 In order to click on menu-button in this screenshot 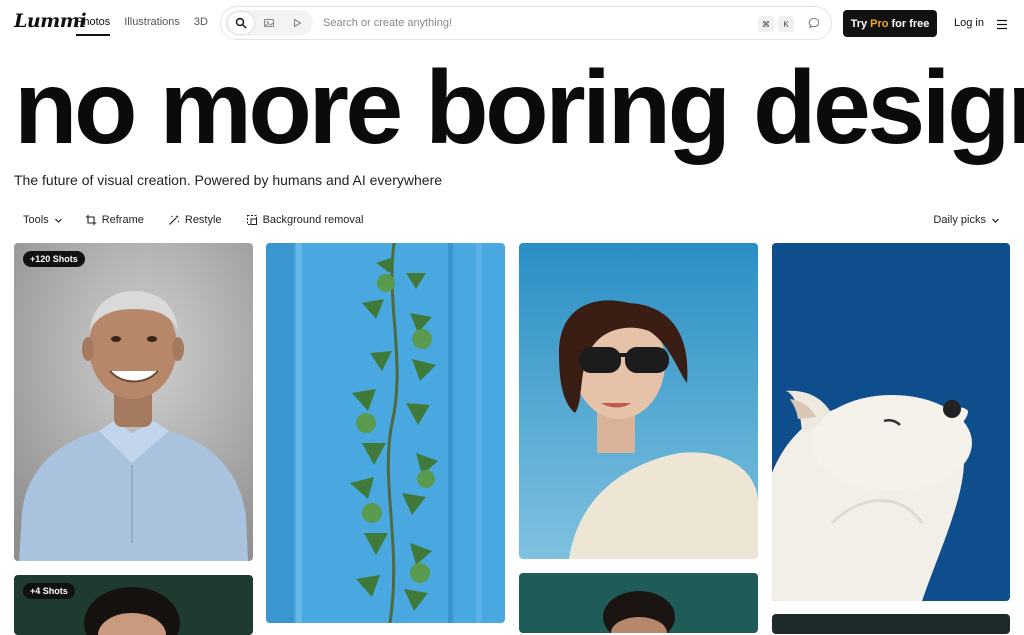, I will do `click(1002, 26)`.